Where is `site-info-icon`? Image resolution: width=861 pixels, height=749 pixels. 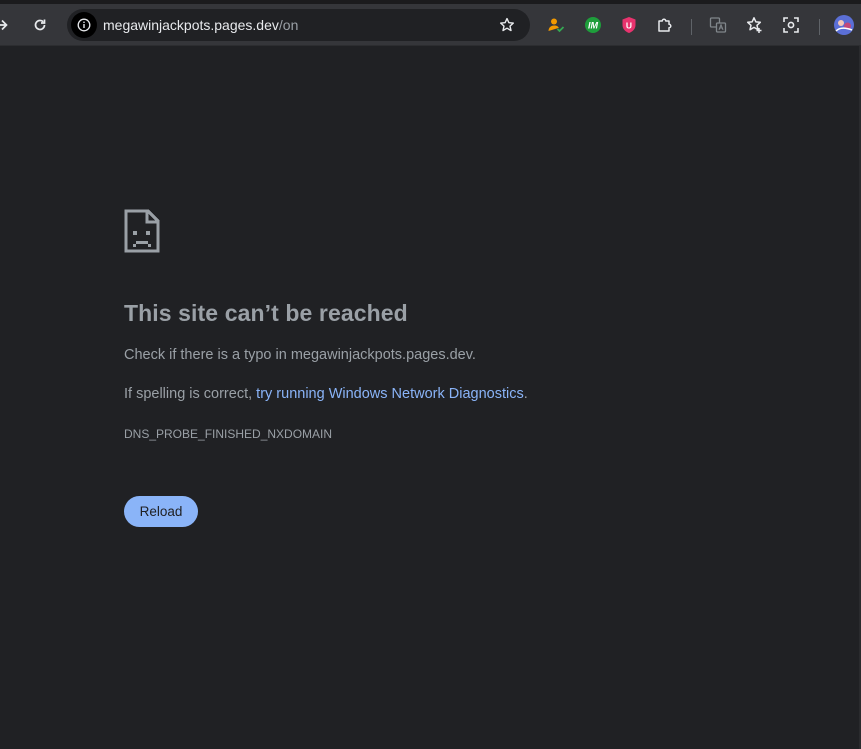 site-info-icon is located at coordinates (84, 25).